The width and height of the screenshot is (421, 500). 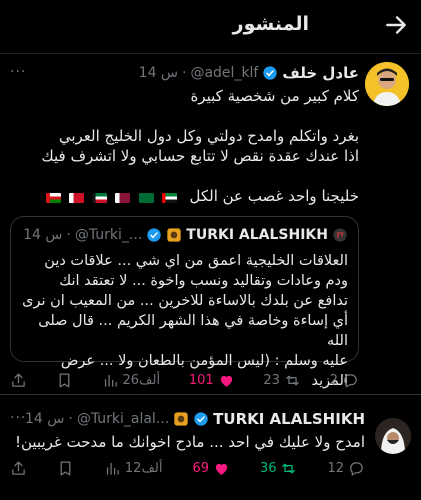 I want to click on repost-count: 23, so click(x=271, y=380).